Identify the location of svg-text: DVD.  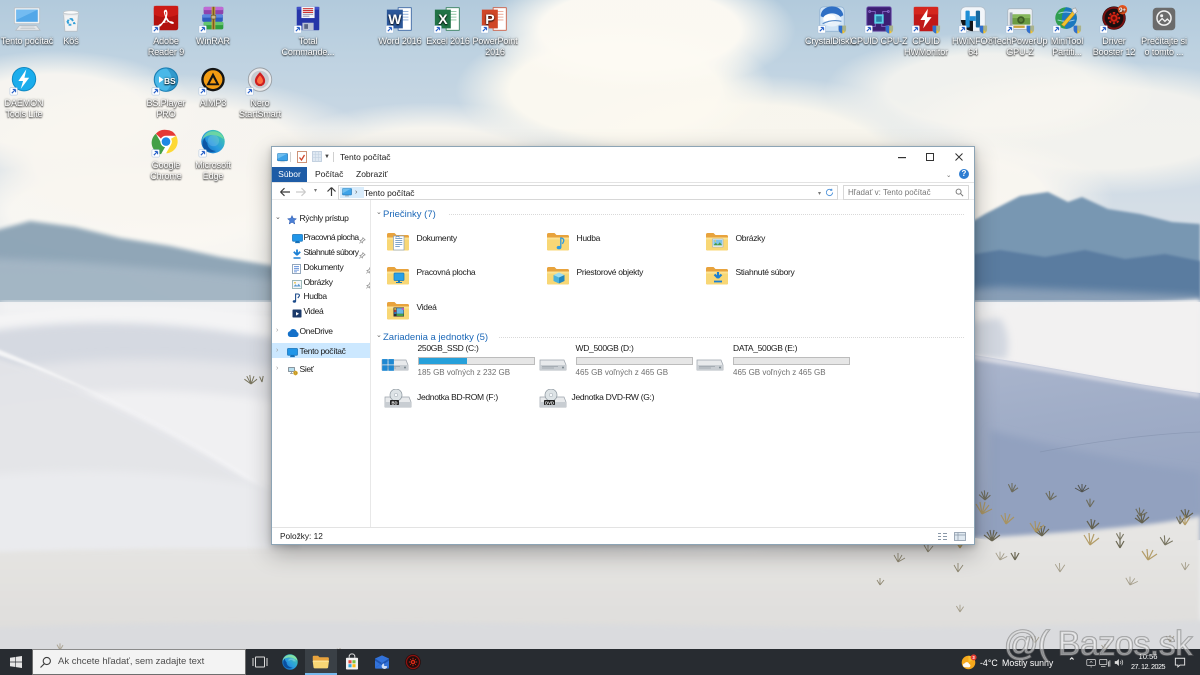
(549, 402).